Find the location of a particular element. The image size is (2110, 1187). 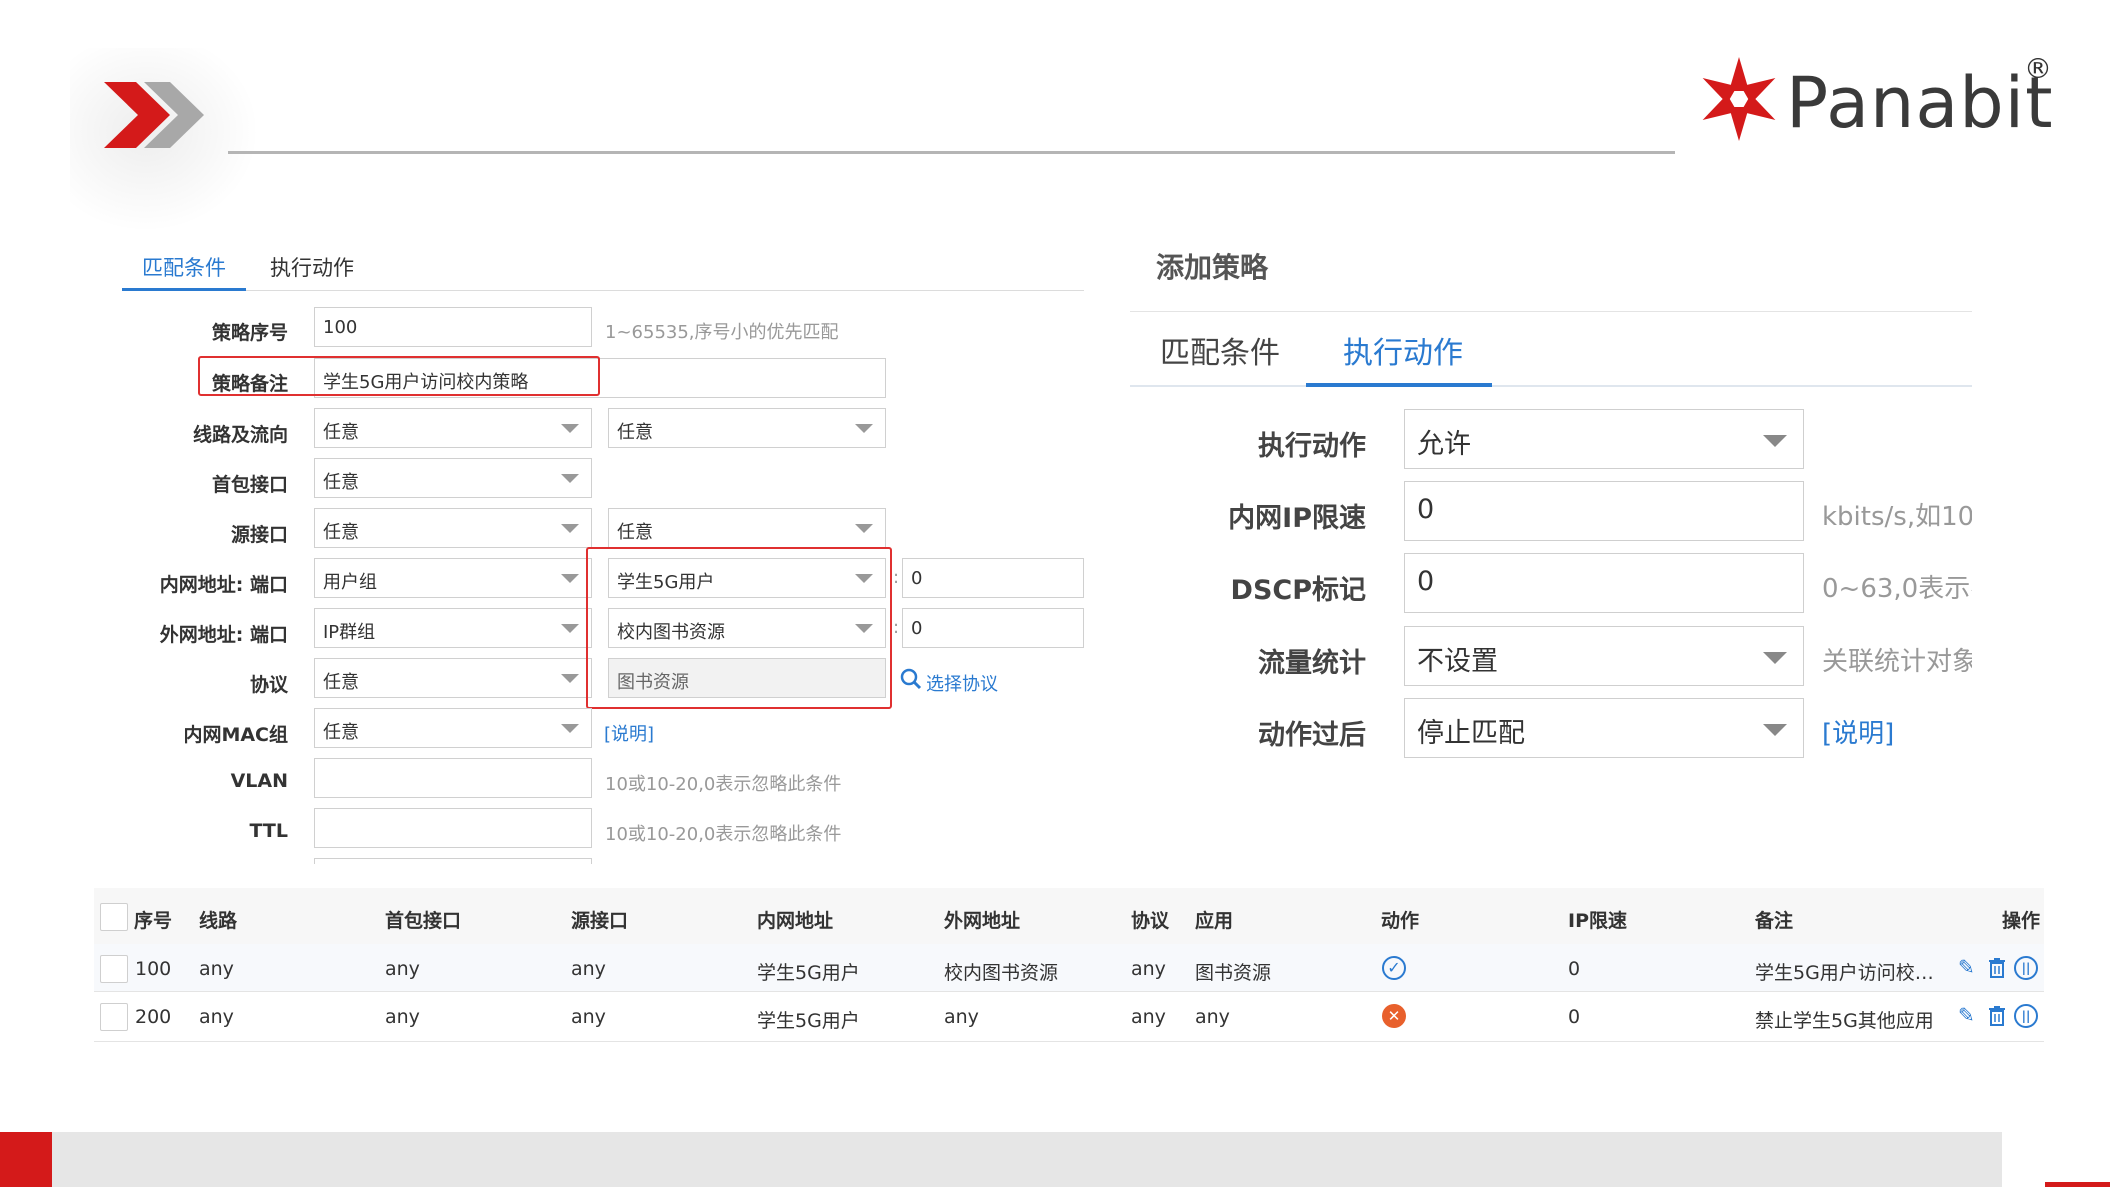

check-circle-icon: ✓ is located at coordinates (1394, 968).